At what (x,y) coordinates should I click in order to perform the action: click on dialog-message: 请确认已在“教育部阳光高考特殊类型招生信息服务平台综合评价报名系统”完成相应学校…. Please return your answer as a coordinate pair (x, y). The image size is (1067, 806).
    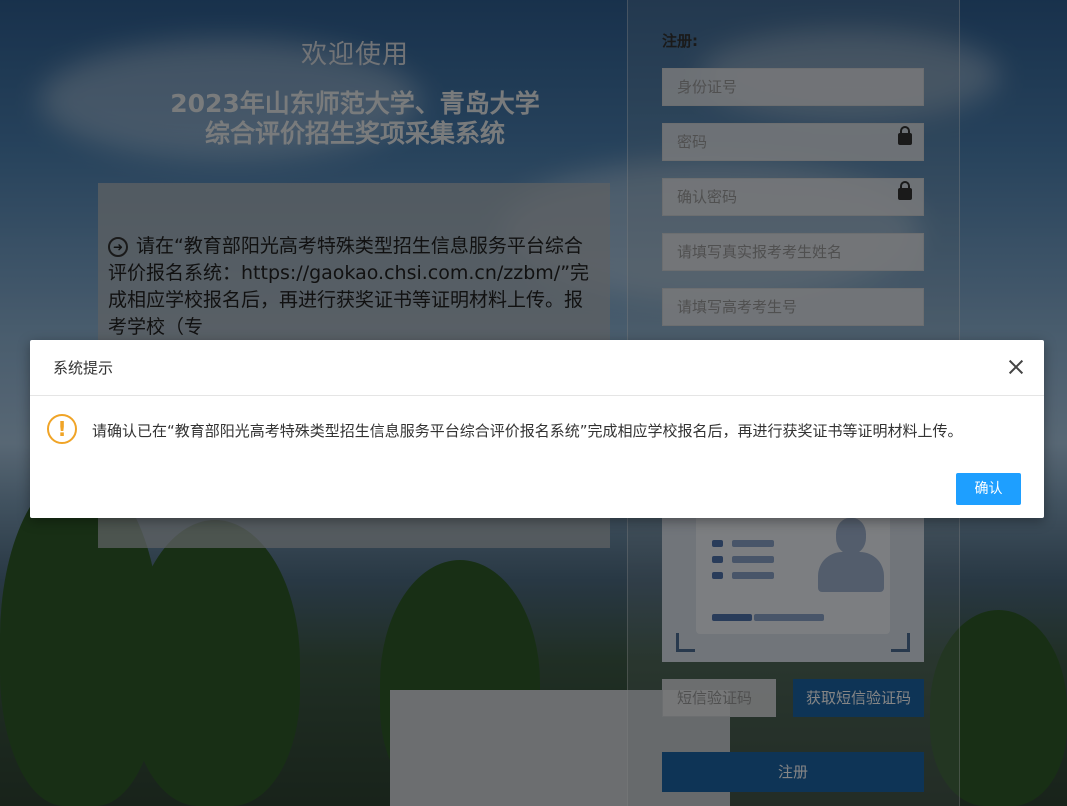
    Looking at the image, I should click on (527, 431).